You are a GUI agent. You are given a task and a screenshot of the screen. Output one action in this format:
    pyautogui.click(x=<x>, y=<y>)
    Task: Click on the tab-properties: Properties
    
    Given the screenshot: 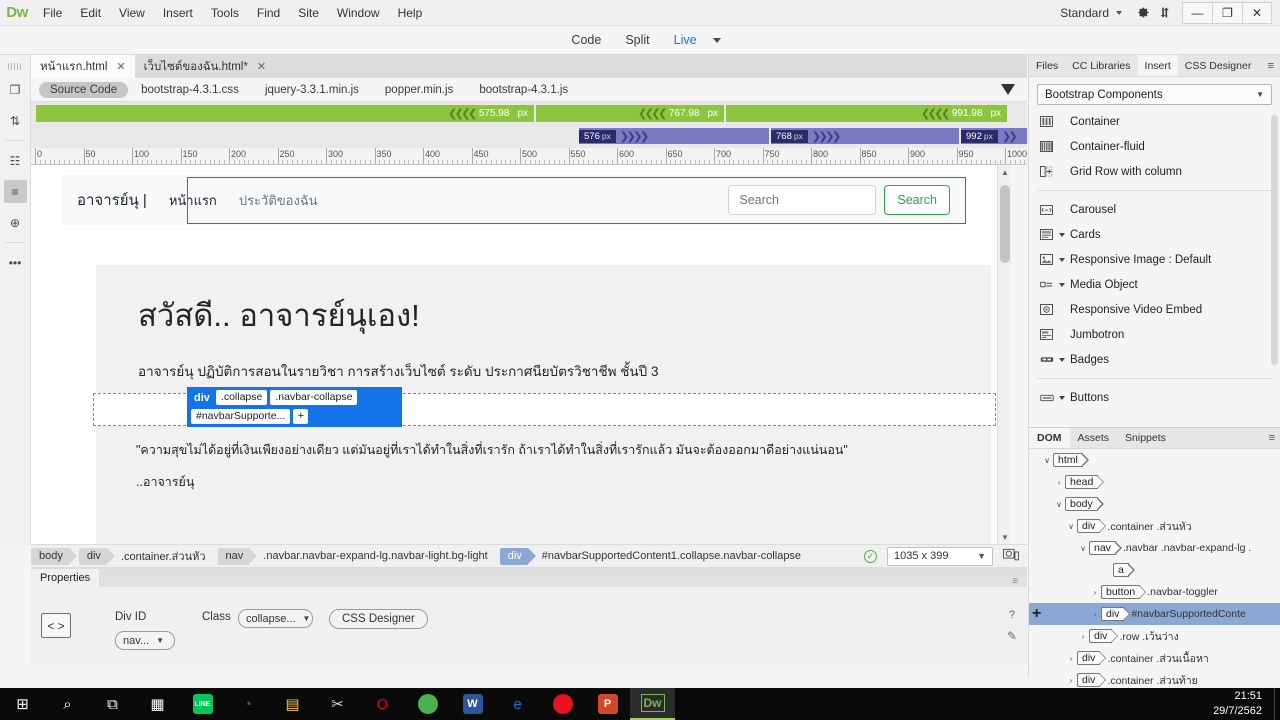 What is the action you would take?
    pyautogui.click(x=65, y=578)
    